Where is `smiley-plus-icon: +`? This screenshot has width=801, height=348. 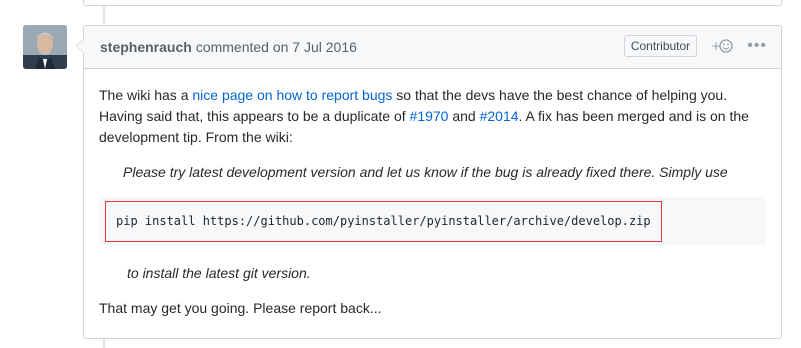
smiley-plus-icon: + is located at coordinates (722, 46).